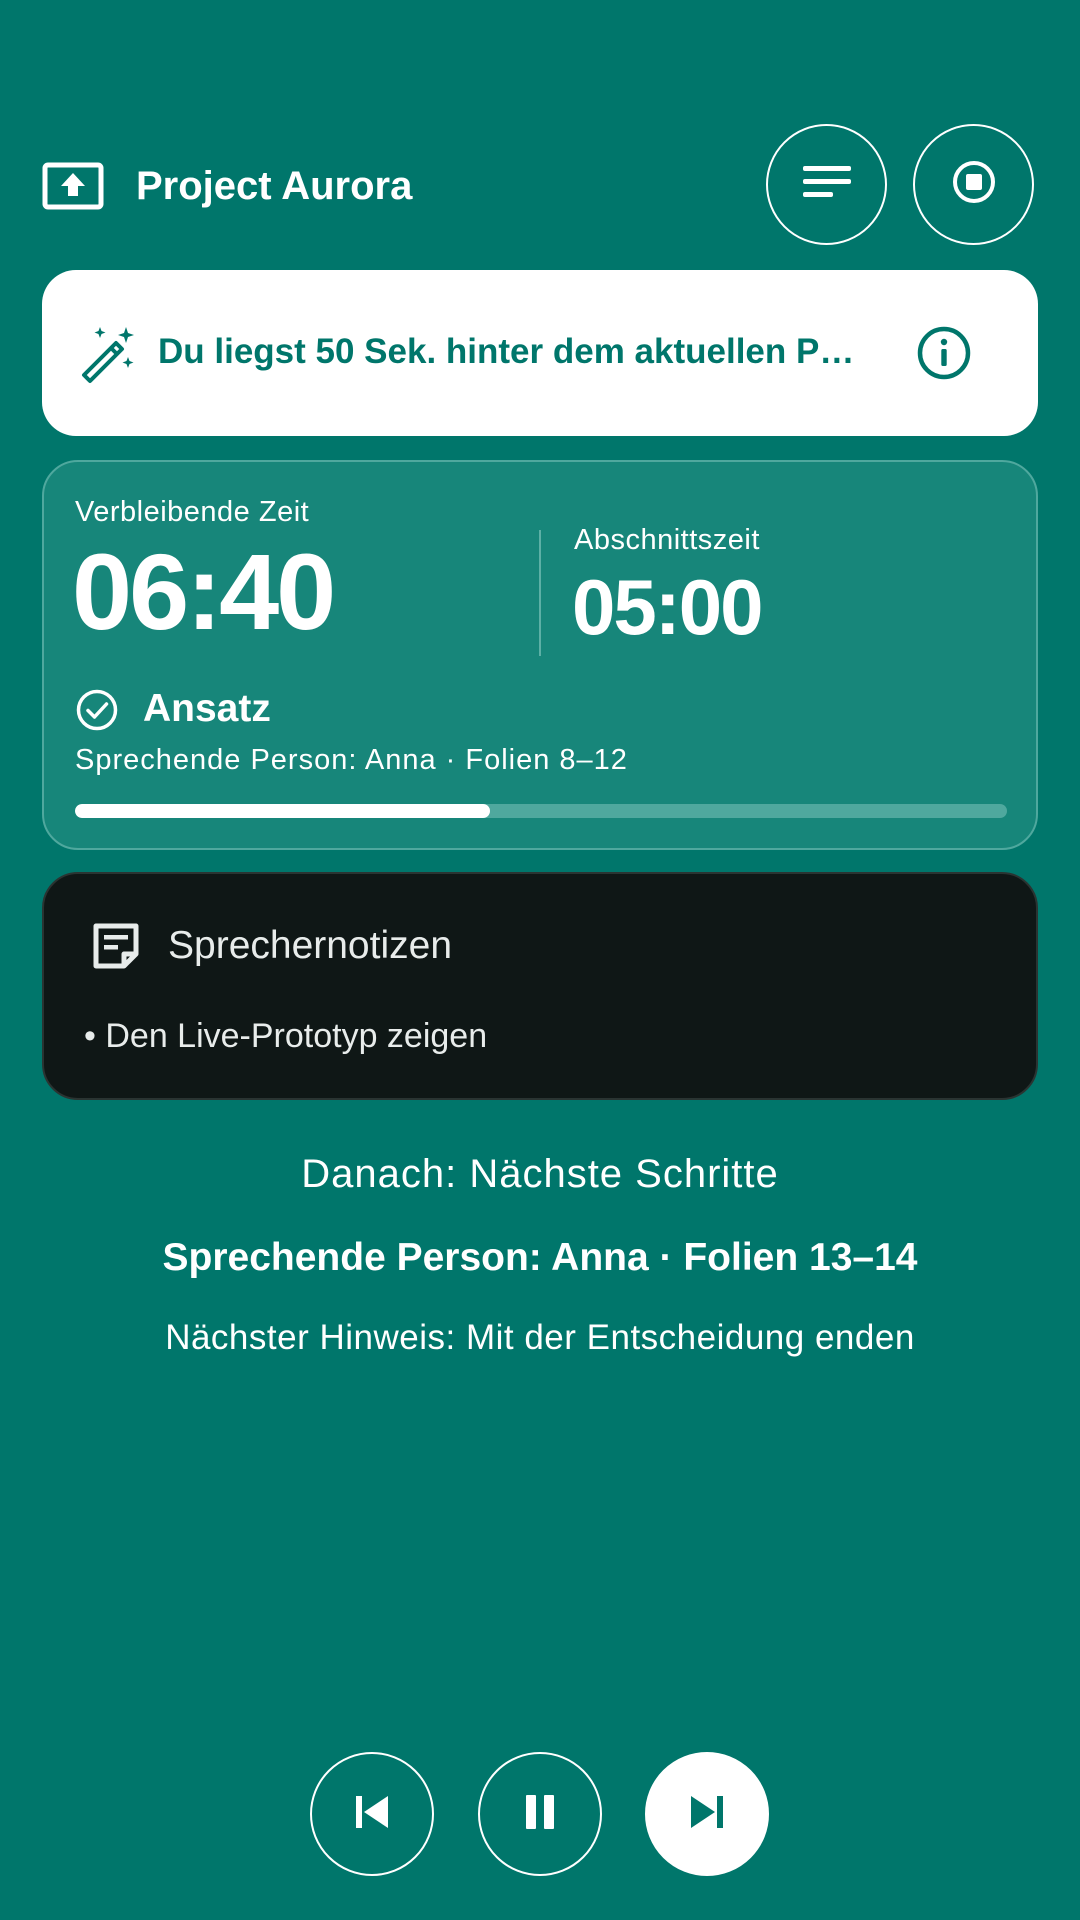  I want to click on menu-lines-icon, so click(827, 184).